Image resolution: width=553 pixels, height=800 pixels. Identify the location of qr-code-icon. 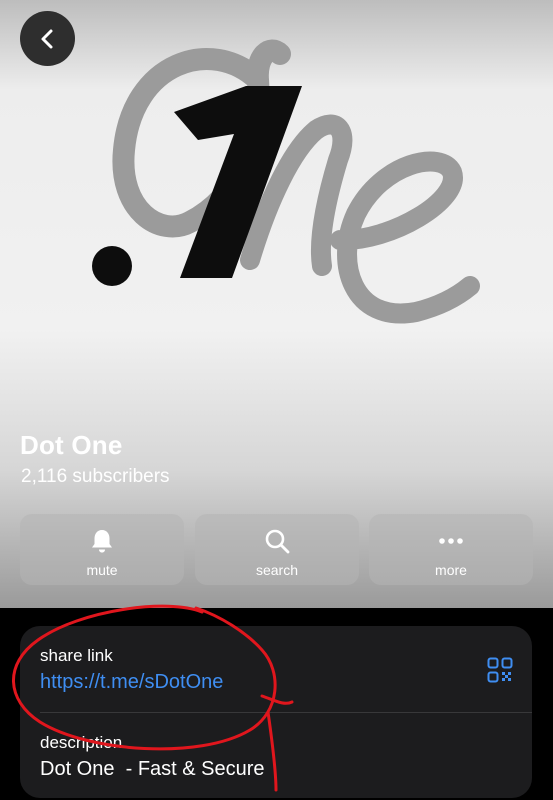
(500, 670).